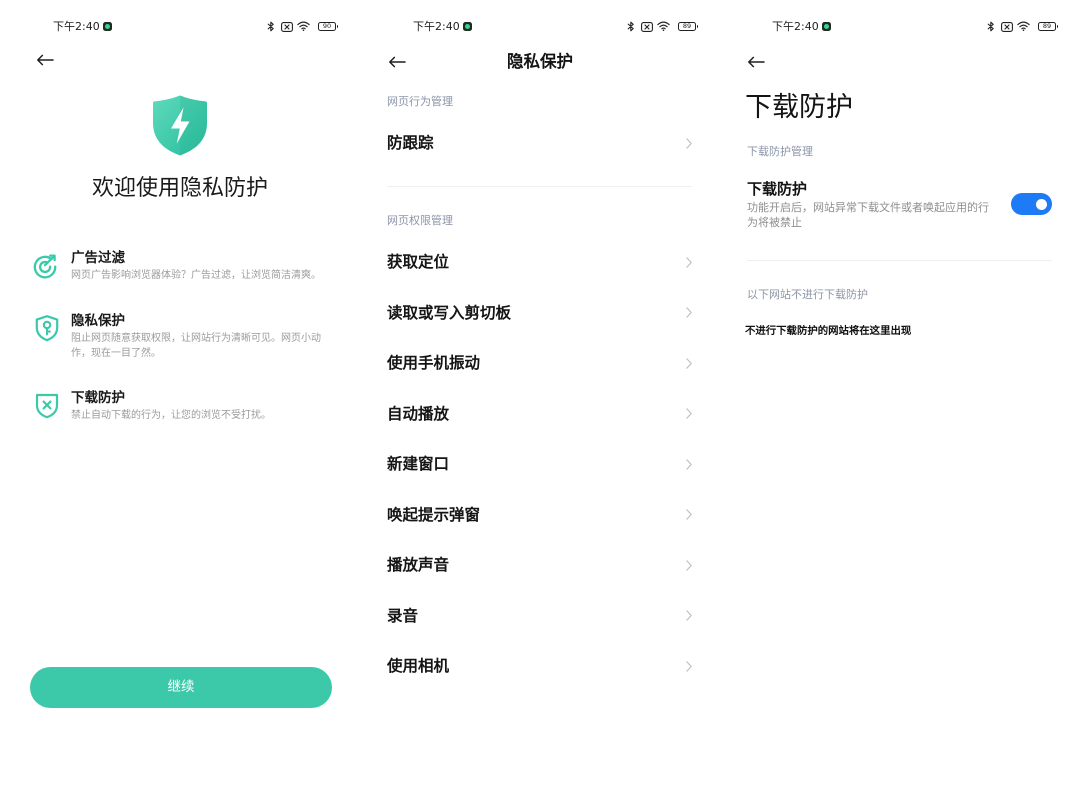 The width and height of the screenshot is (1080, 797). I want to click on shield-key-icon, so click(47, 328).